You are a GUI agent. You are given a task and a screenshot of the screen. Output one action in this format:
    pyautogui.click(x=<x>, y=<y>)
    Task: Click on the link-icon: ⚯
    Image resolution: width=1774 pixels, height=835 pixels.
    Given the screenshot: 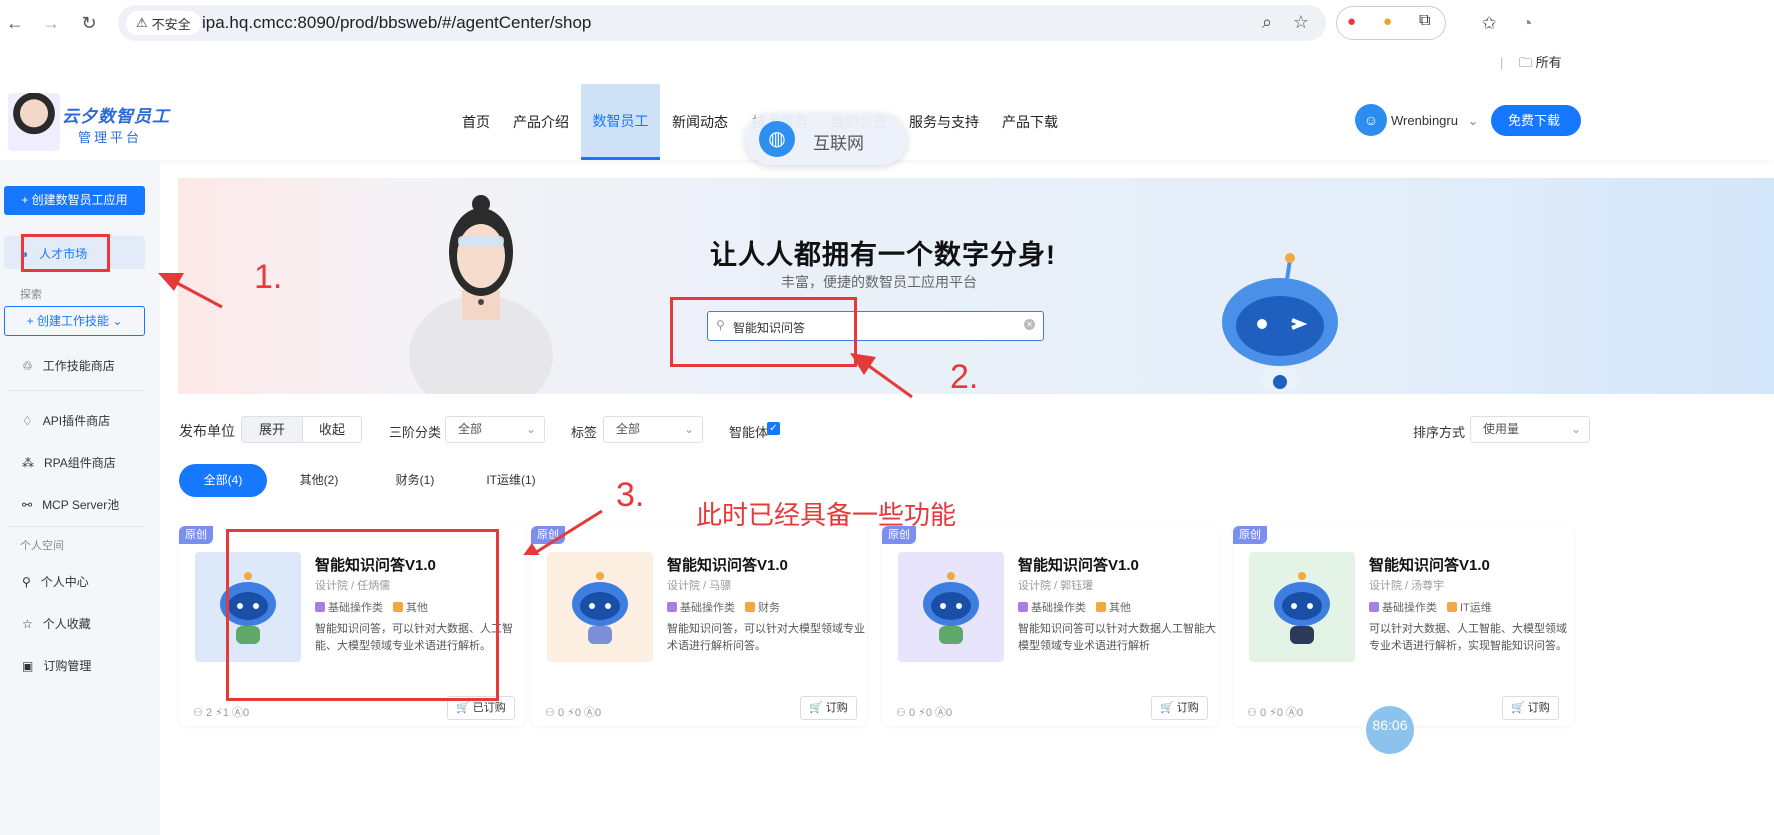 What is the action you would take?
    pyautogui.click(x=27, y=504)
    